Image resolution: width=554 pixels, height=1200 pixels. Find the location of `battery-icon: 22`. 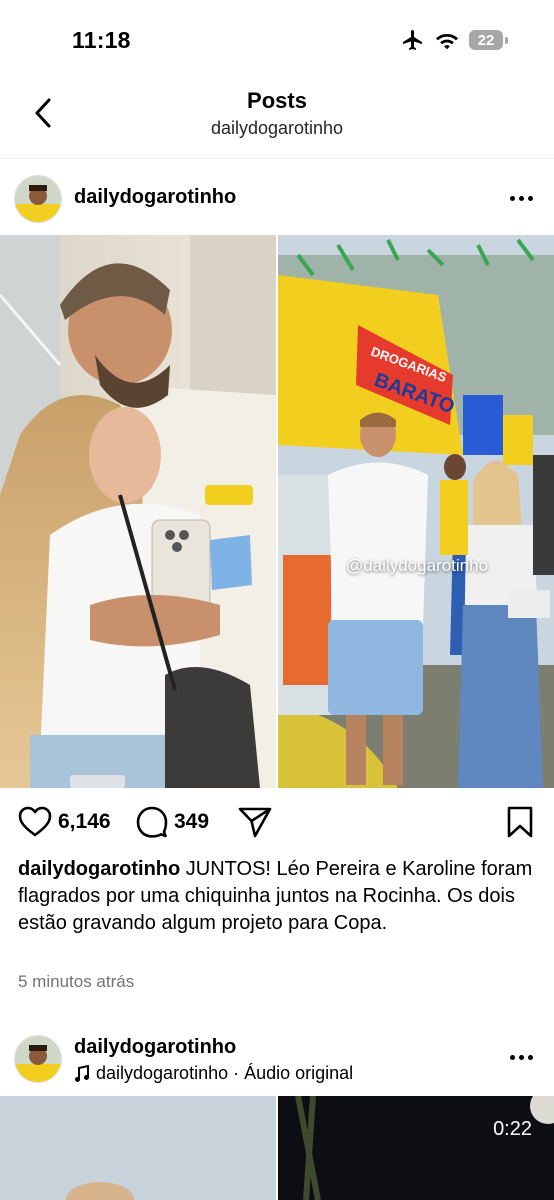

battery-icon: 22 is located at coordinates (488, 40).